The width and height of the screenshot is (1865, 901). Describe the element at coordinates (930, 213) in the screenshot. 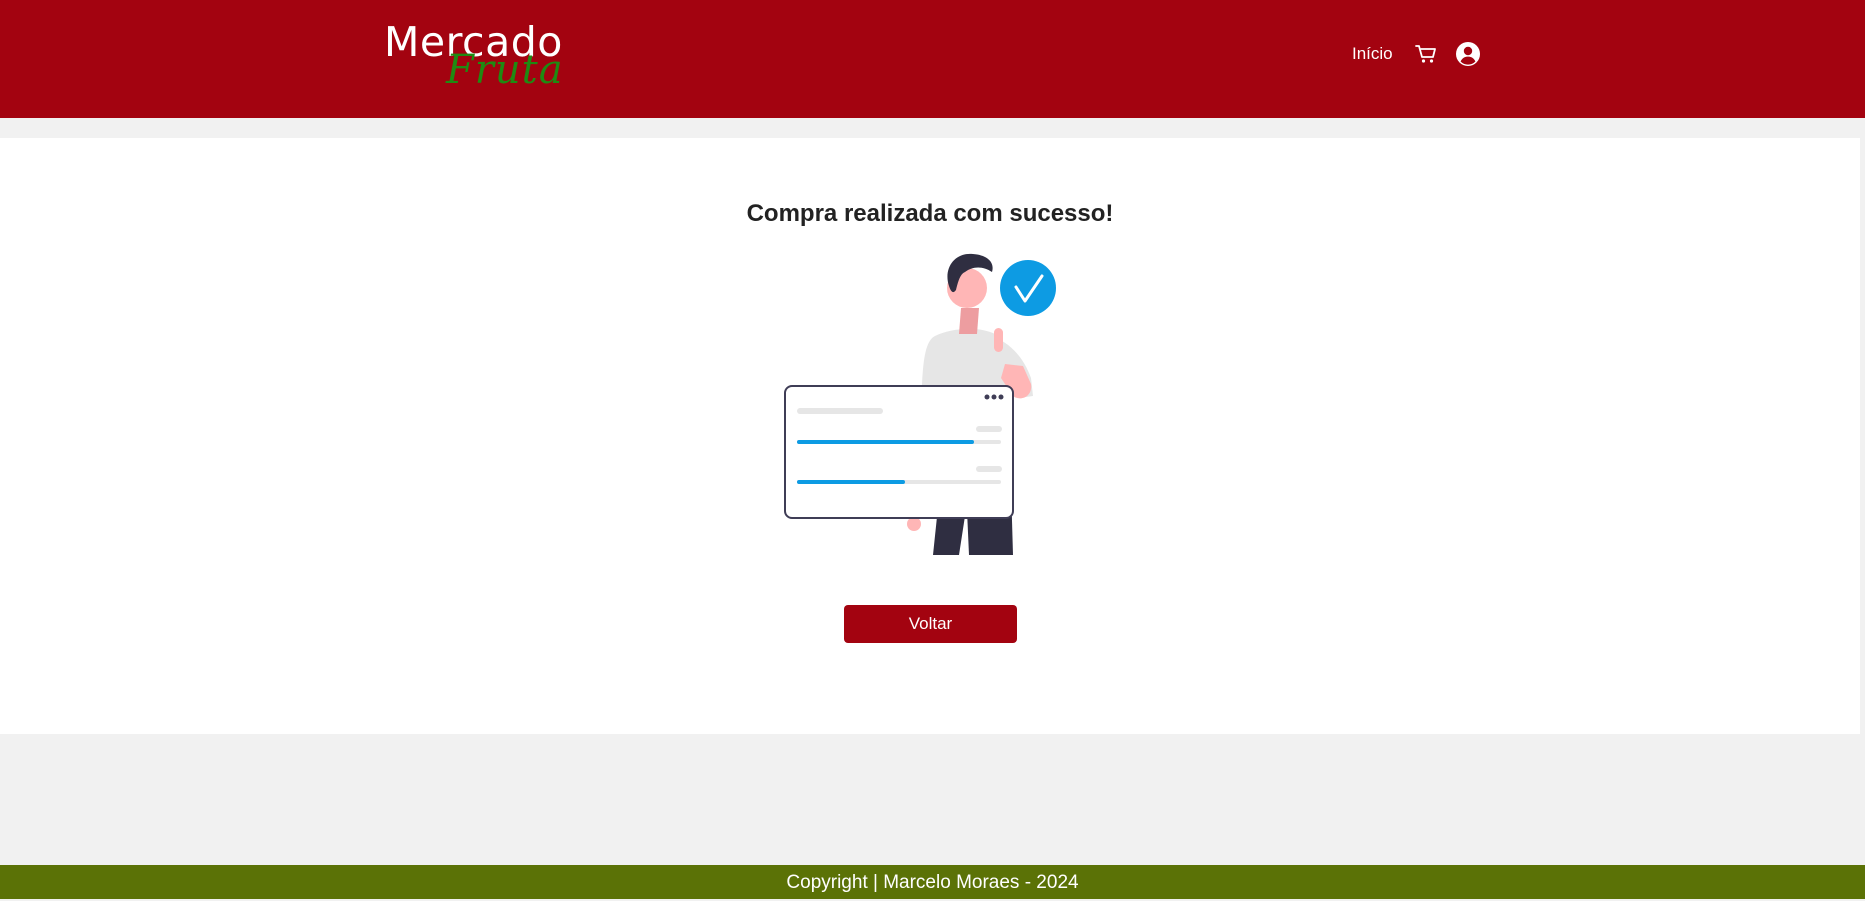

I see `page-title: Compra realizada com sucesso!` at that location.